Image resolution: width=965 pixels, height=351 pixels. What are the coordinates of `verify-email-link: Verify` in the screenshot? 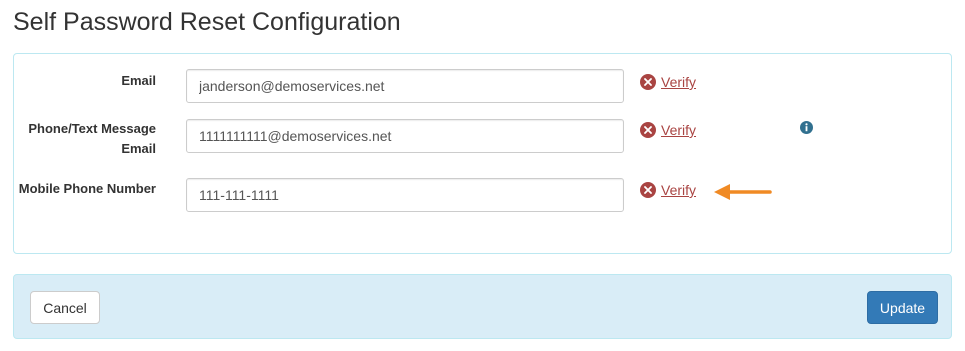 It's located at (678, 82).